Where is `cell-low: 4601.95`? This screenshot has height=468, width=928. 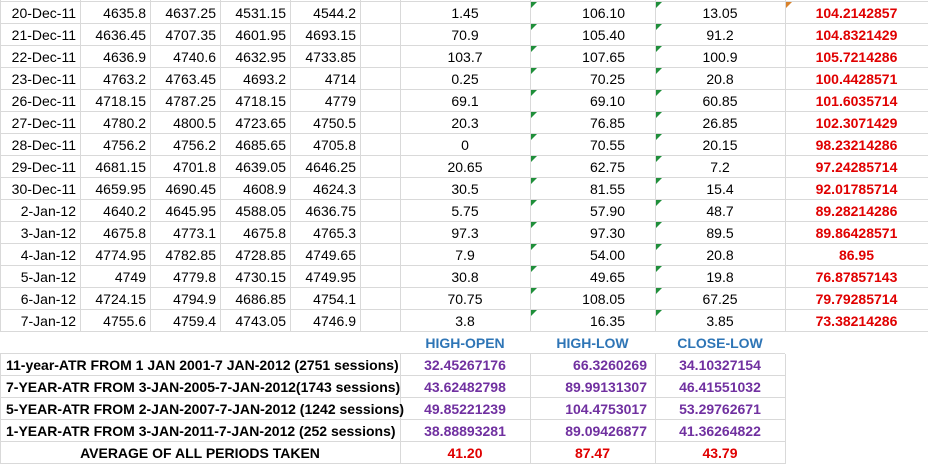 cell-low: 4601.95 is located at coordinates (255, 35).